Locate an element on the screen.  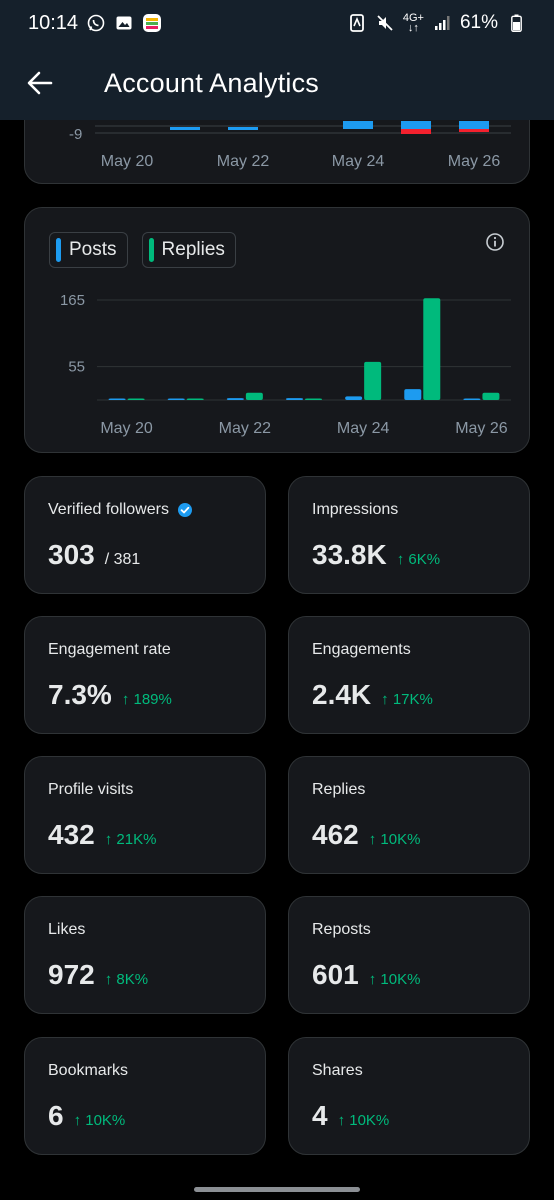
stat-change: ↑ 21K% is located at coordinates (130, 839).